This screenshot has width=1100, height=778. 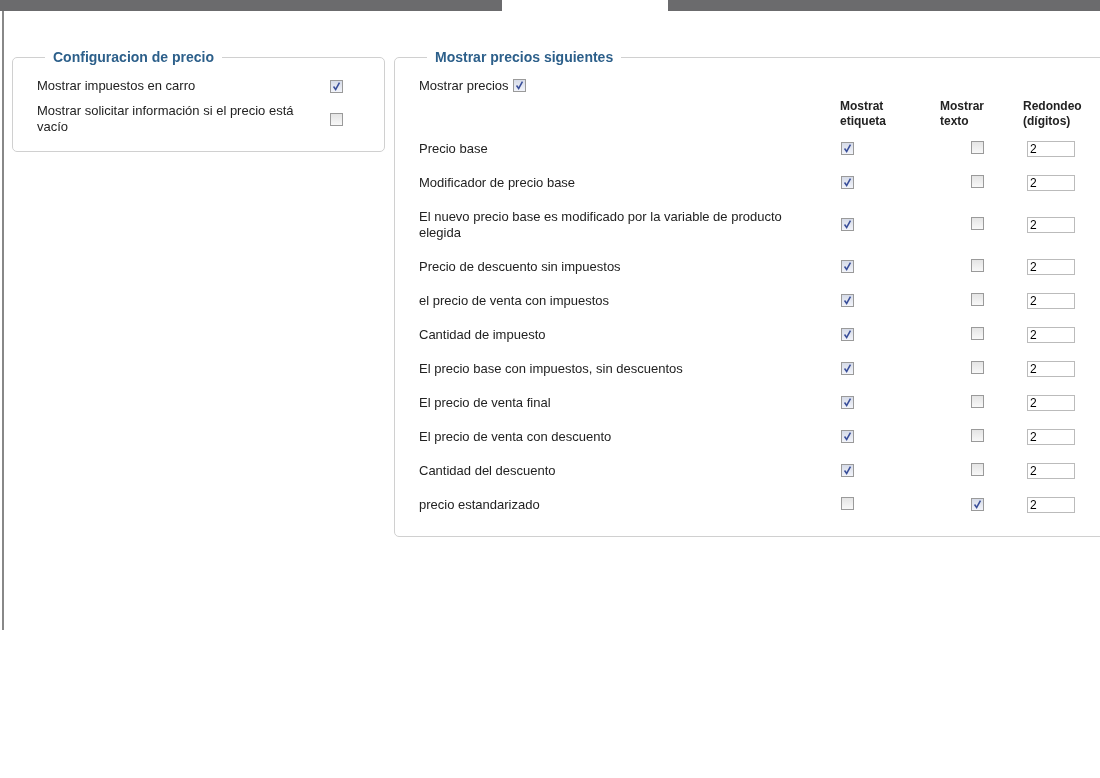 I want to click on row-label: El precio de venta final, so click(x=485, y=403).